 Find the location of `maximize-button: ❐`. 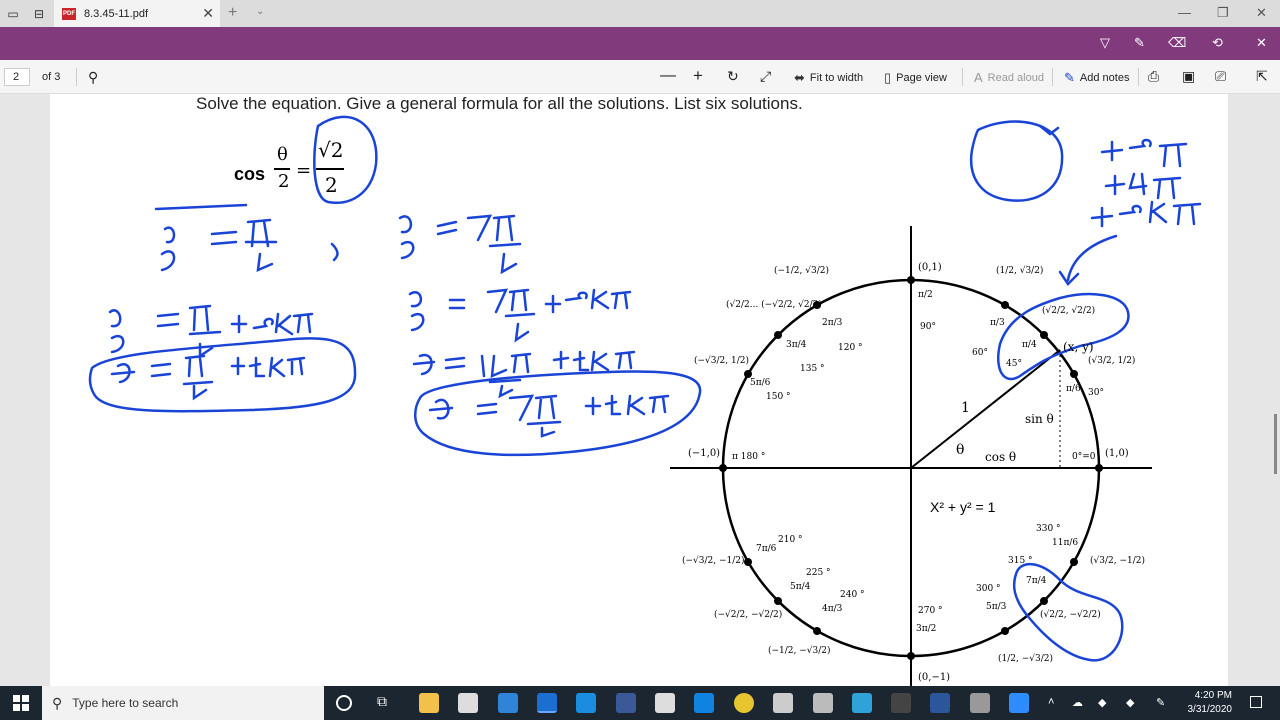

maximize-button: ❐ is located at coordinates (1223, 13).